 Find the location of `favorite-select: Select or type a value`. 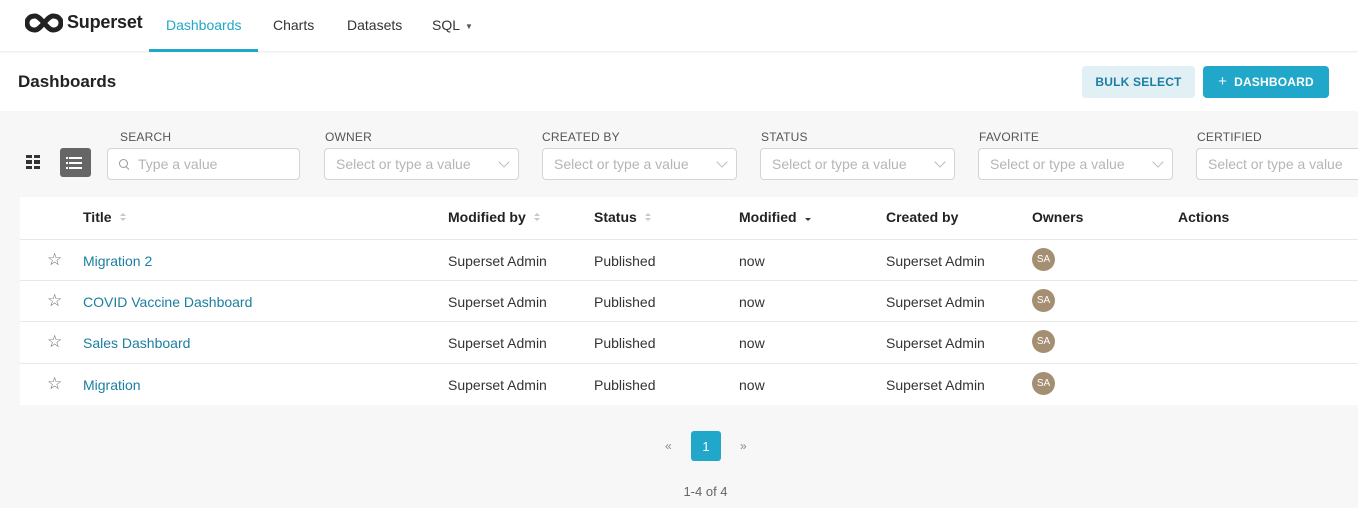

favorite-select: Select or type a value is located at coordinates (1075, 164).